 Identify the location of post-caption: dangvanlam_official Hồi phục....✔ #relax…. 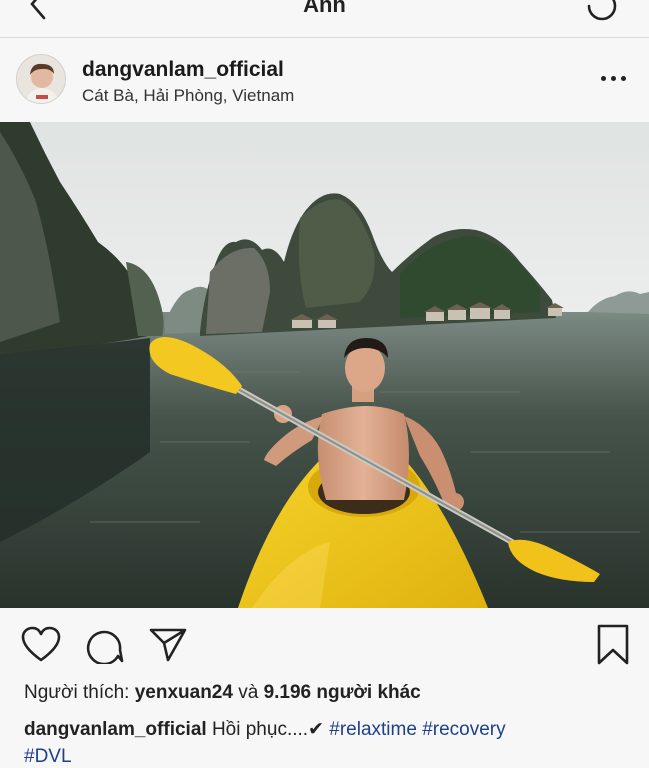
(324, 742).